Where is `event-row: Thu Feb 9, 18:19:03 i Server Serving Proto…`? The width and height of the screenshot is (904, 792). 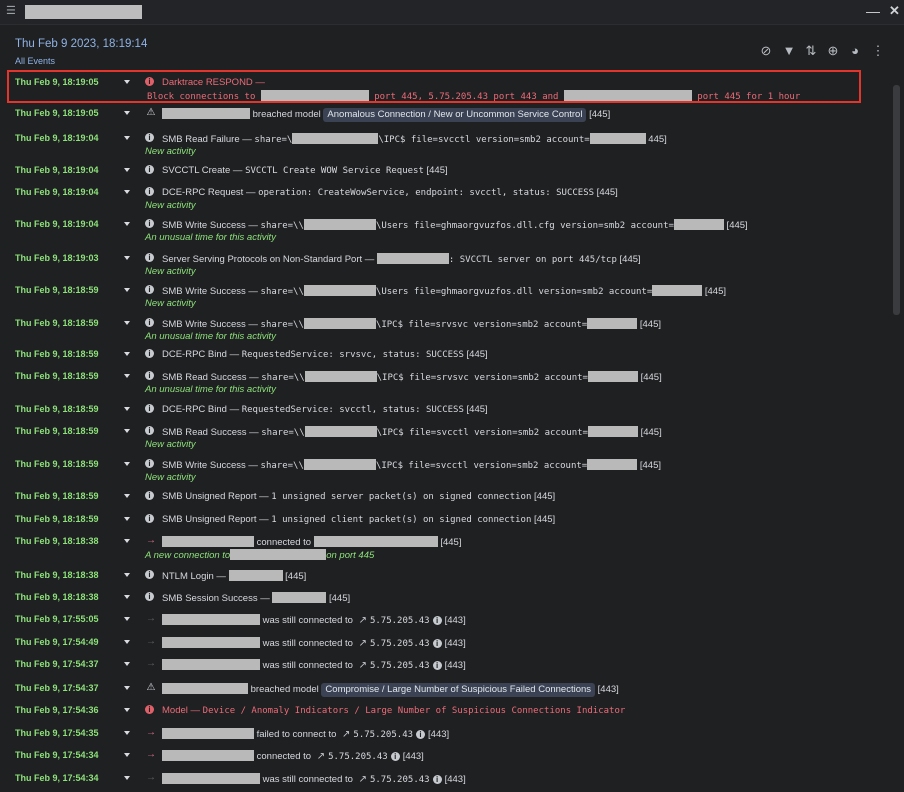 event-row: Thu Feb 9, 18:19:03 i Server Serving Proto… is located at coordinates (446, 269).